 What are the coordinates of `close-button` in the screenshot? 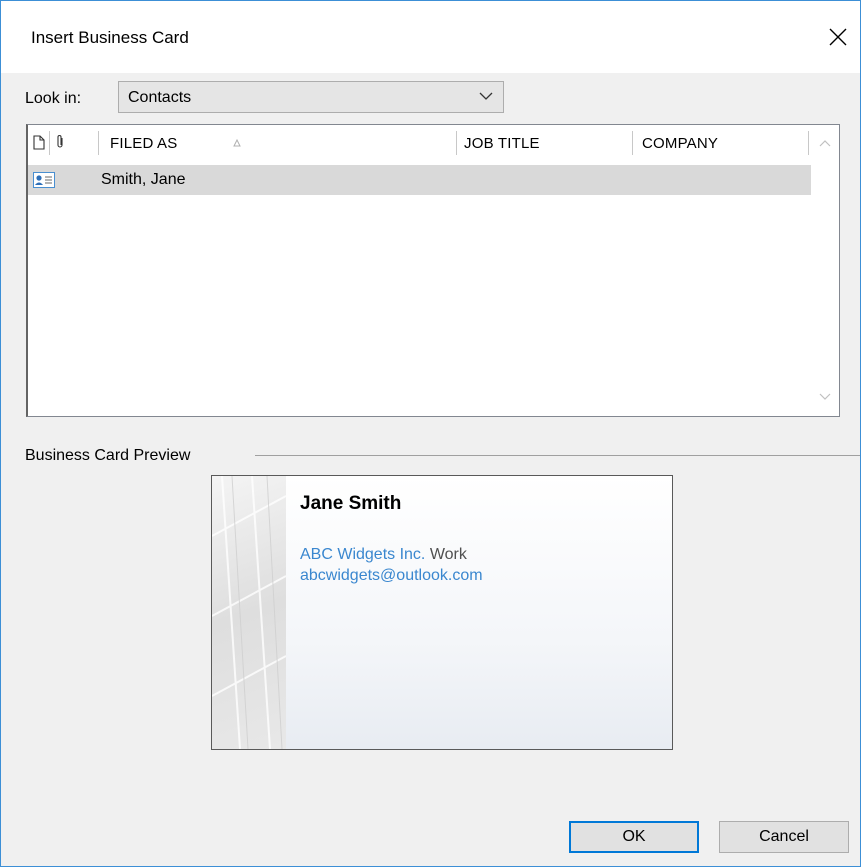 It's located at (838, 37).